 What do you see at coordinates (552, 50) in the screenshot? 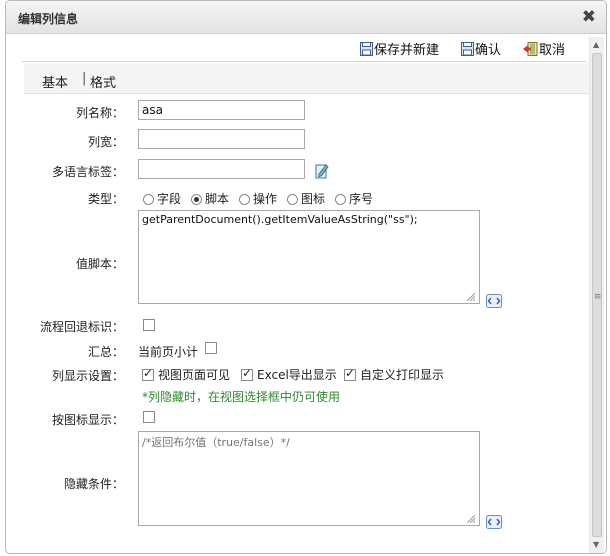
I see `cancel-label: 取消` at bounding box center [552, 50].